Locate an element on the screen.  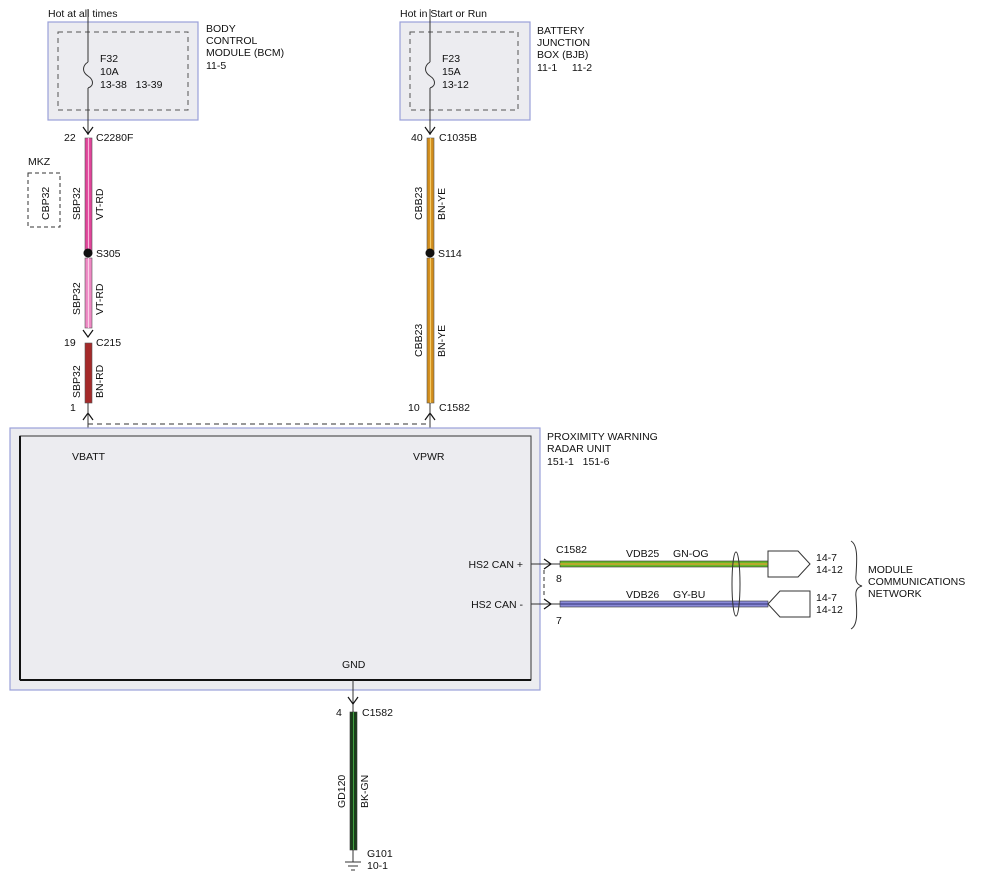
bjb-page-ref: 11-1 11-2 is located at coordinates (564, 68).